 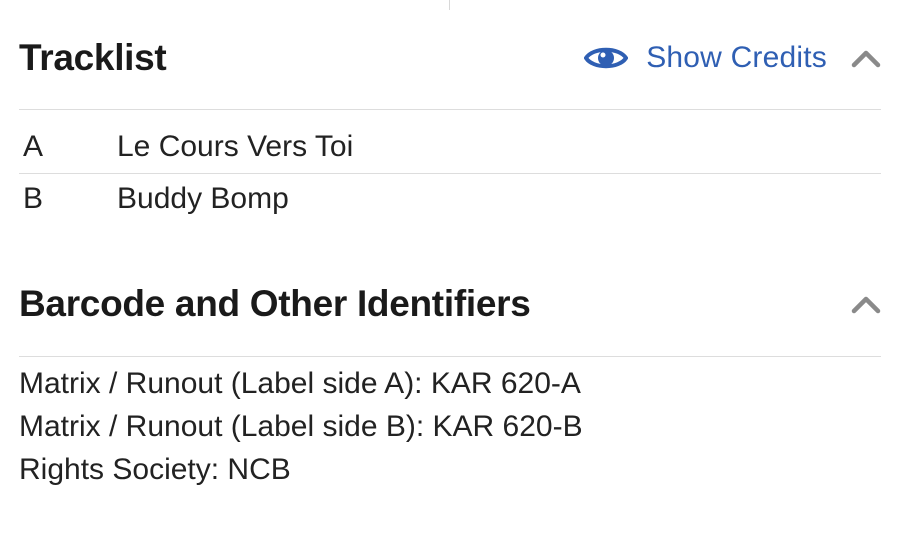 What do you see at coordinates (33, 198) in the screenshot?
I see `track-position: B` at bounding box center [33, 198].